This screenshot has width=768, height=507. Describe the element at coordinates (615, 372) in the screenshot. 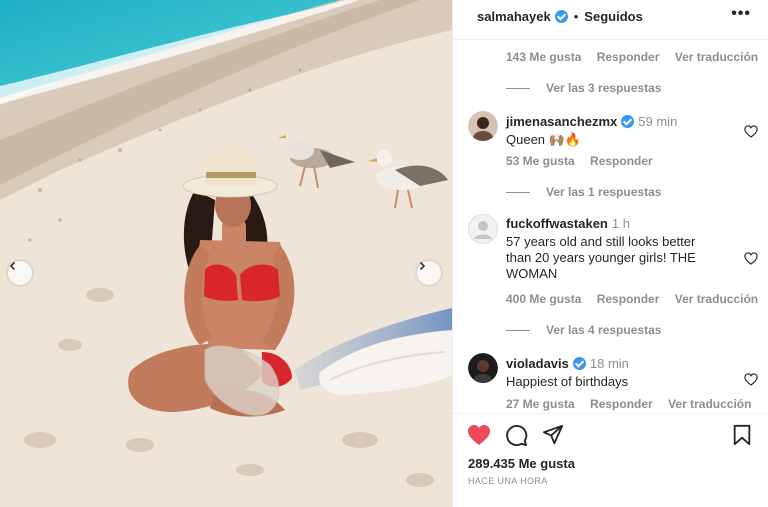

I see `comment-body: violadavis 18 min Happiest of birthdays` at that location.